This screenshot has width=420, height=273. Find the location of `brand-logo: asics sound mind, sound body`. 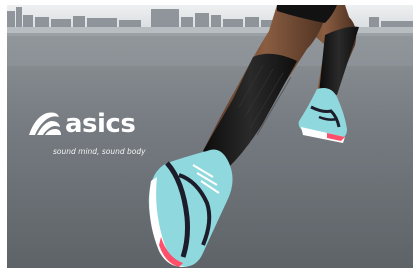

brand-logo: asics sound mind, sound body is located at coordinates (92, 132).